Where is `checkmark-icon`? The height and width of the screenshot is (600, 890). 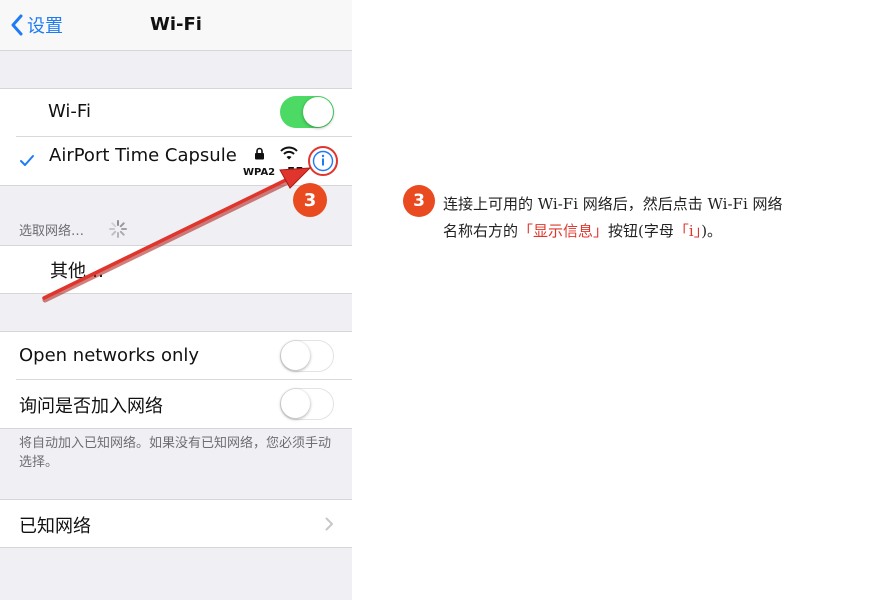
checkmark-icon is located at coordinates (27, 160).